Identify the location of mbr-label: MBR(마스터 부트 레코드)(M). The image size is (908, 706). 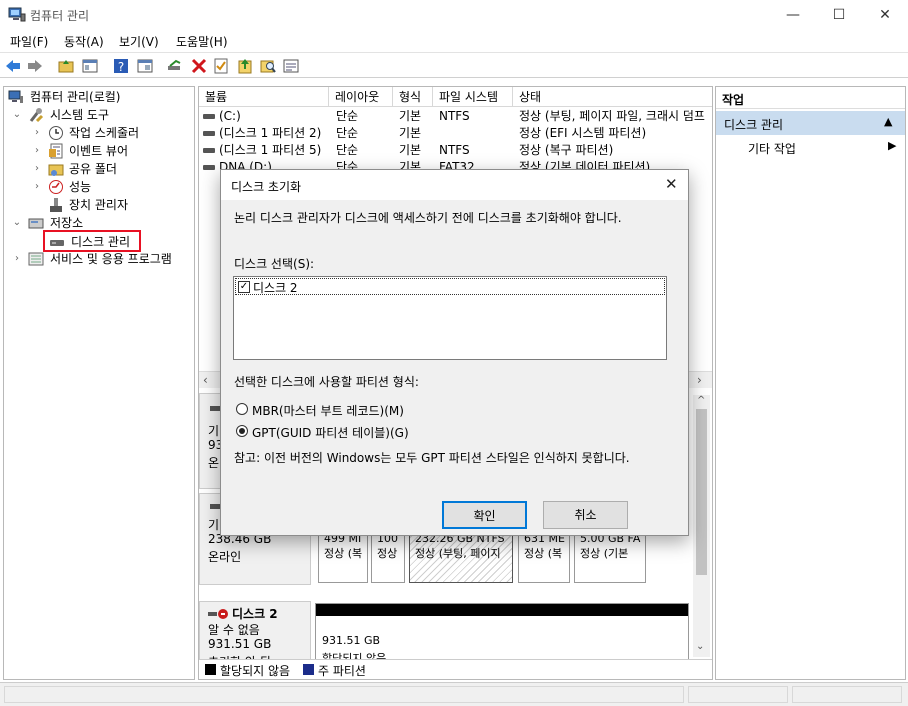
(328, 411).